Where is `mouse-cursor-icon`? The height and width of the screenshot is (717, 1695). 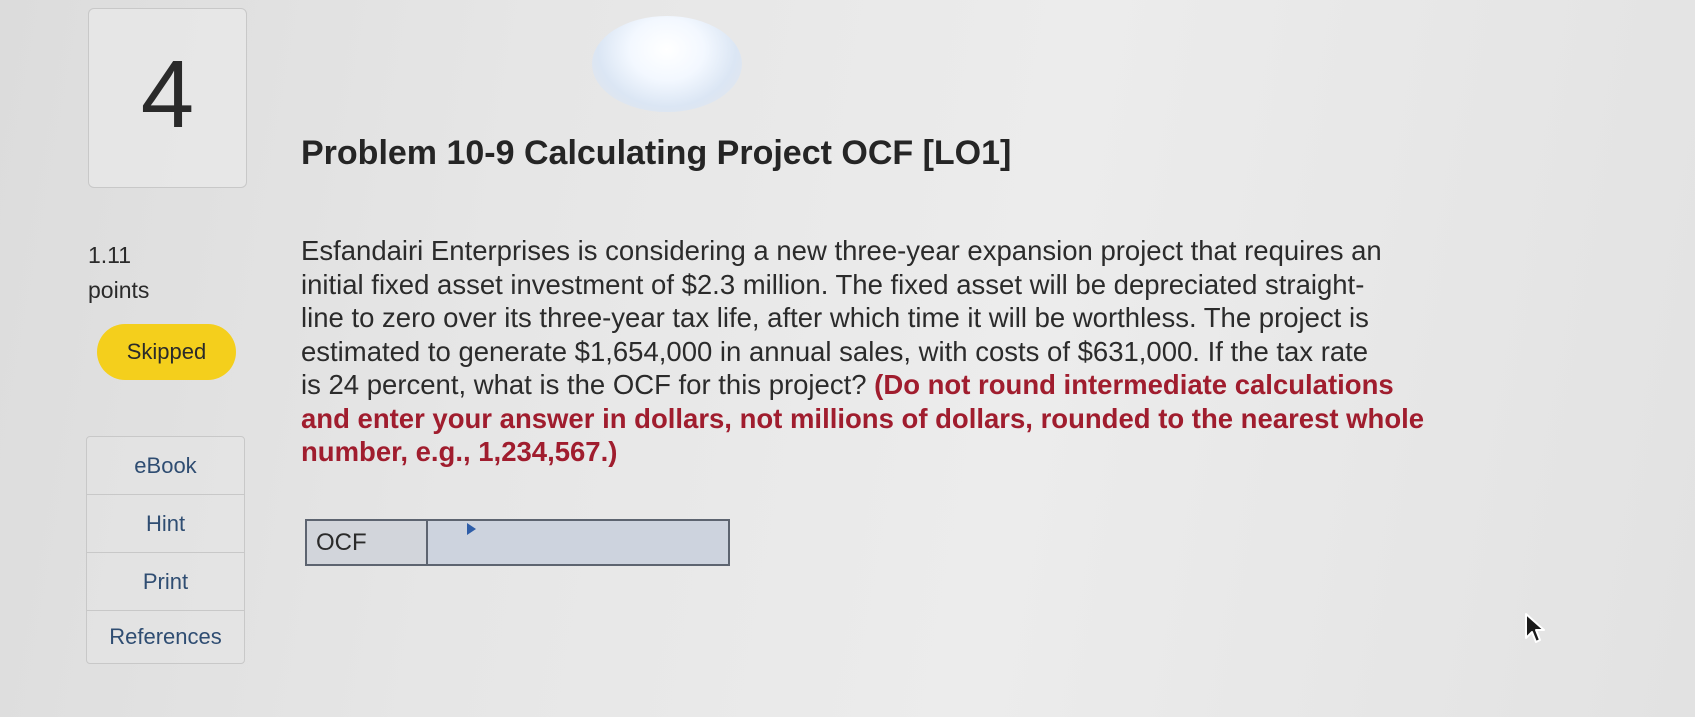
mouse-cursor-icon is located at coordinates (1537, 631).